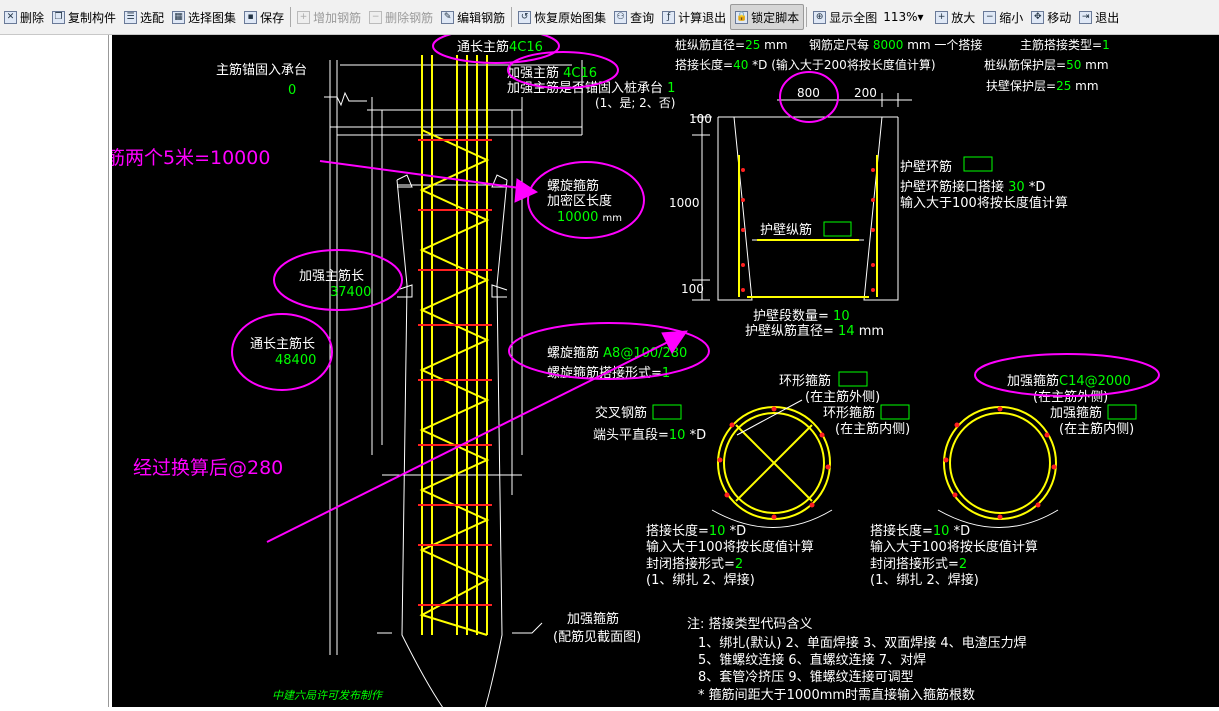  Describe the element at coordinates (696, 531) in the screenshot. I see `svg-text: 搭接长度=10 *D` at that location.